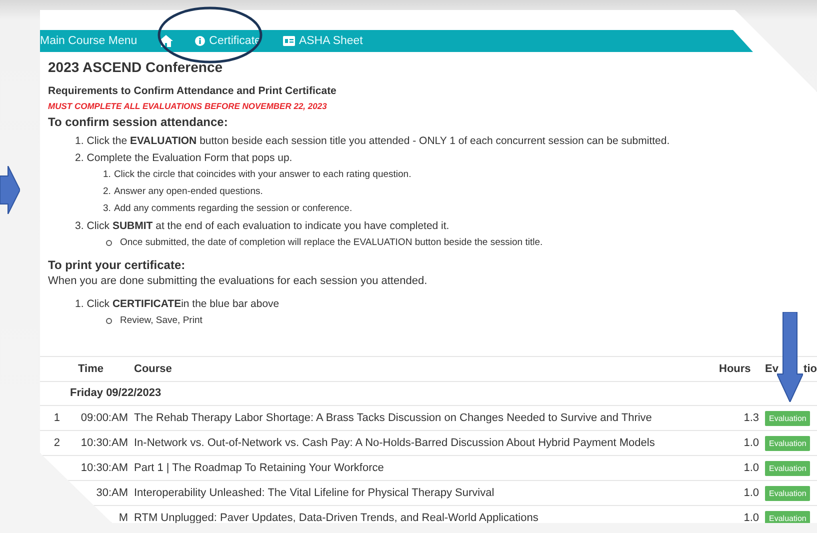 The width and height of the screenshot is (817, 533). I want to click on section-heading: To confirm session attendance:, so click(138, 122).